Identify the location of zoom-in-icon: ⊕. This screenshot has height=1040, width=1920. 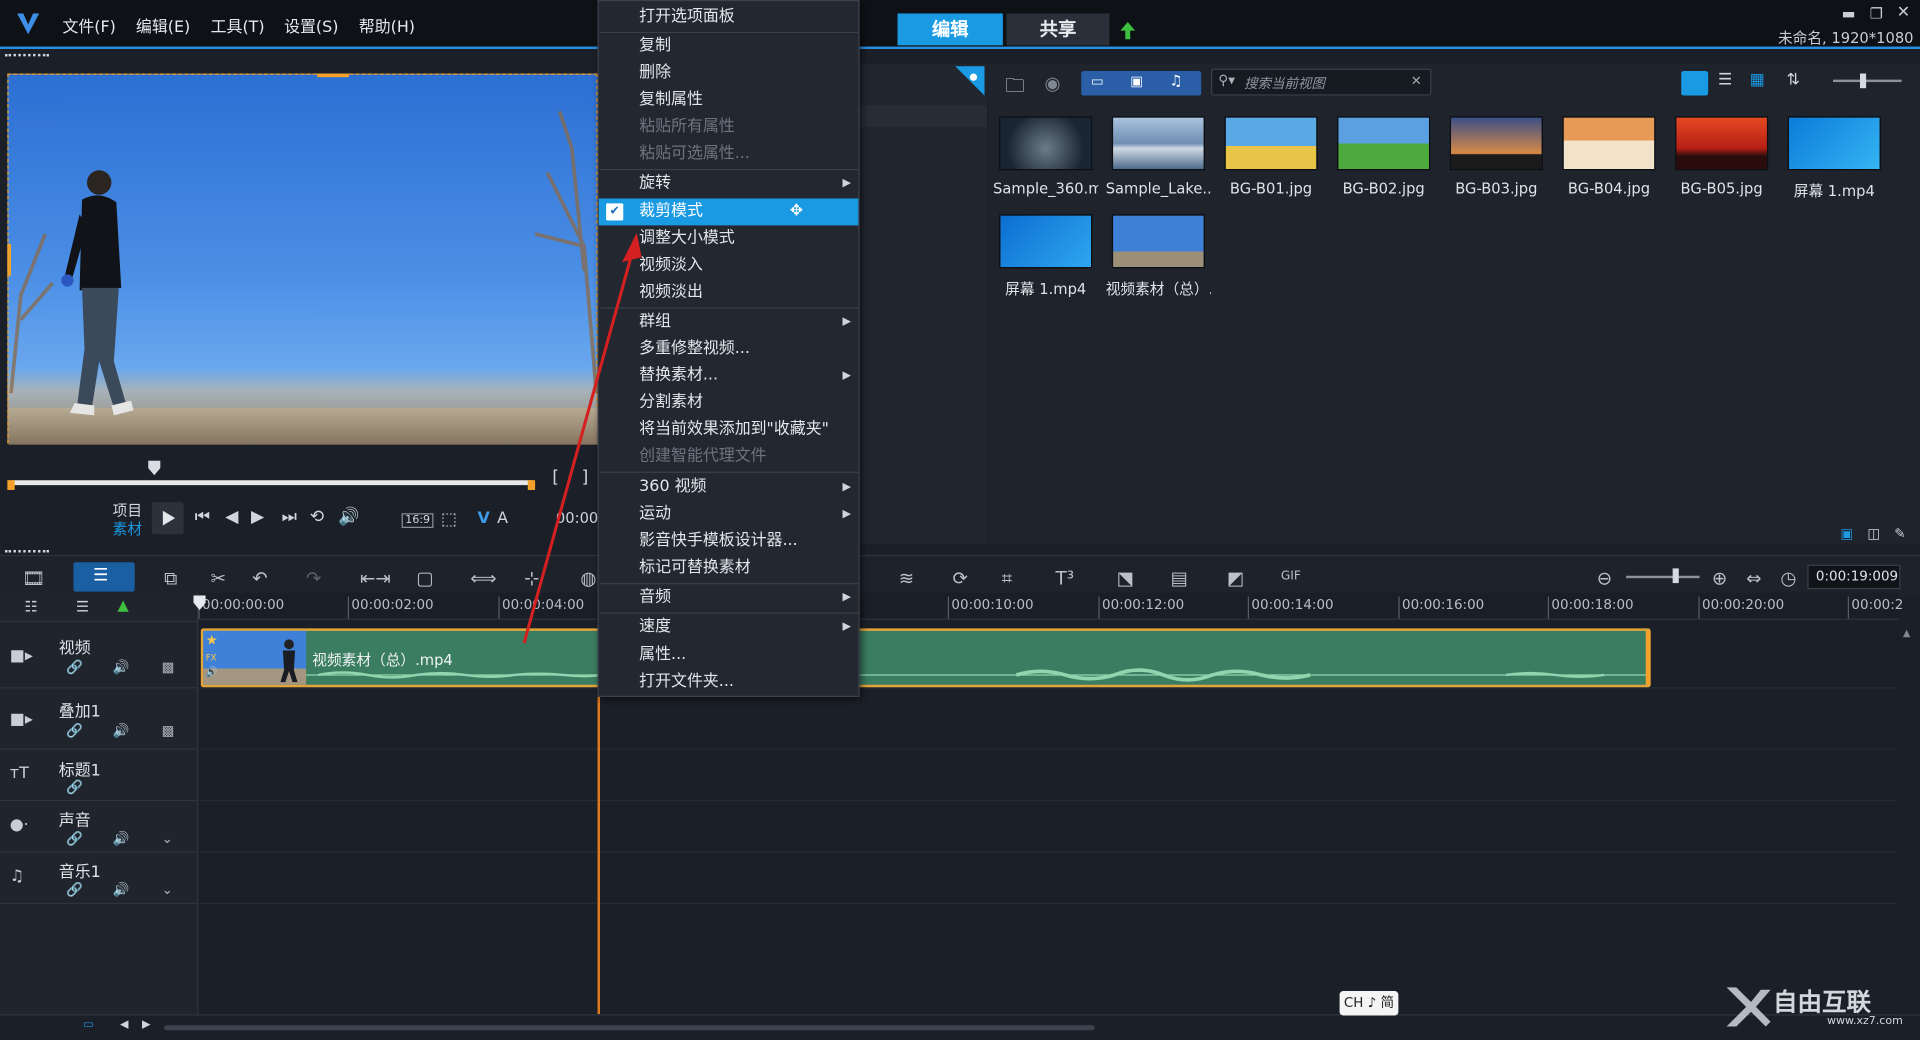
(1719, 578).